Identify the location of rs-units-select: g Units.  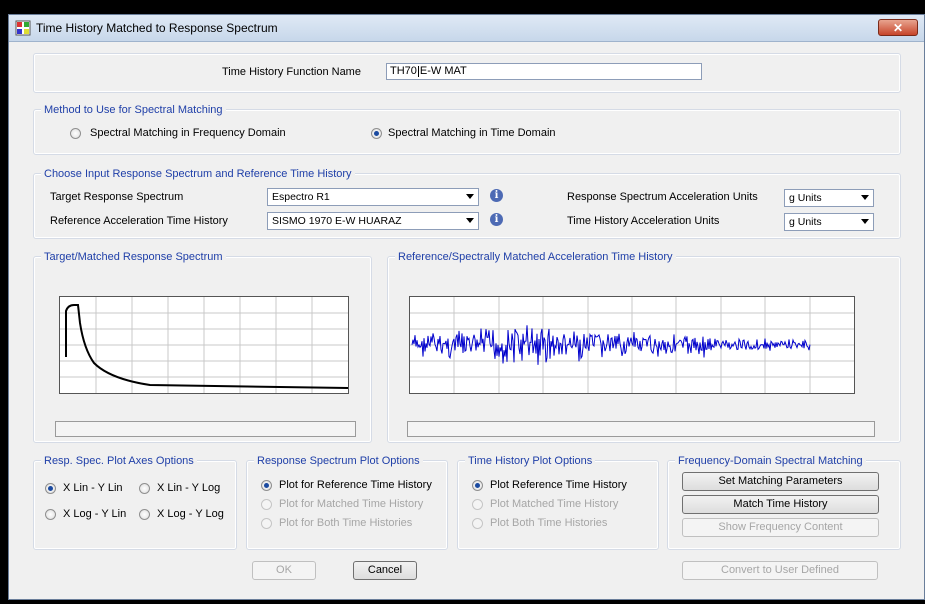
(829, 198).